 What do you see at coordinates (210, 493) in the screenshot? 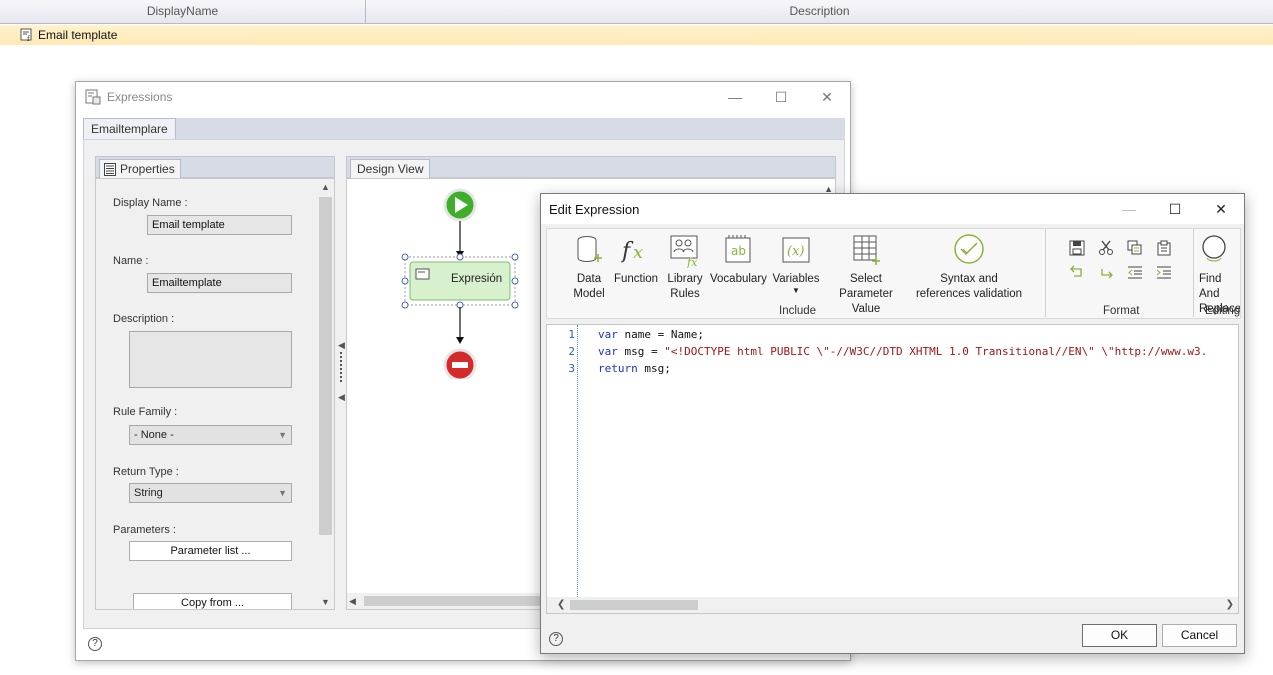
I see `return-type-select: String ▼` at bounding box center [210, 493].